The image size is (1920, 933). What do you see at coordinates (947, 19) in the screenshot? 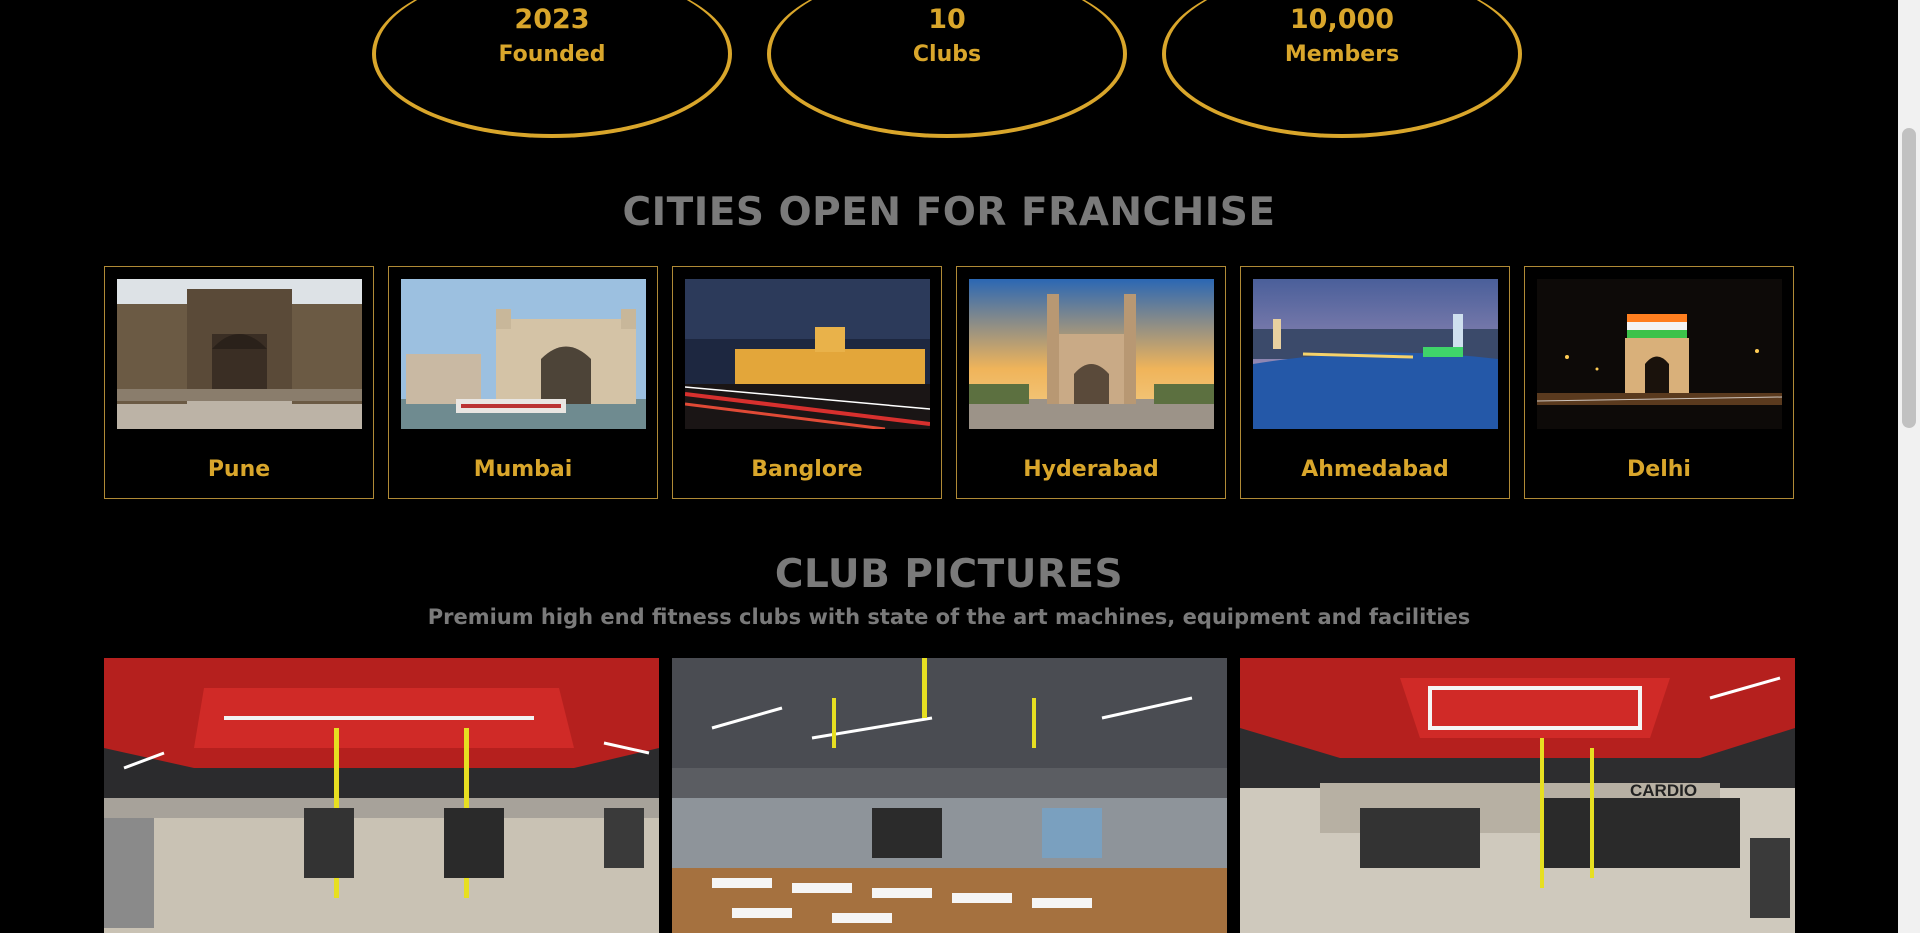
I see `stat-value: 10` at bounding box center [947, 19].